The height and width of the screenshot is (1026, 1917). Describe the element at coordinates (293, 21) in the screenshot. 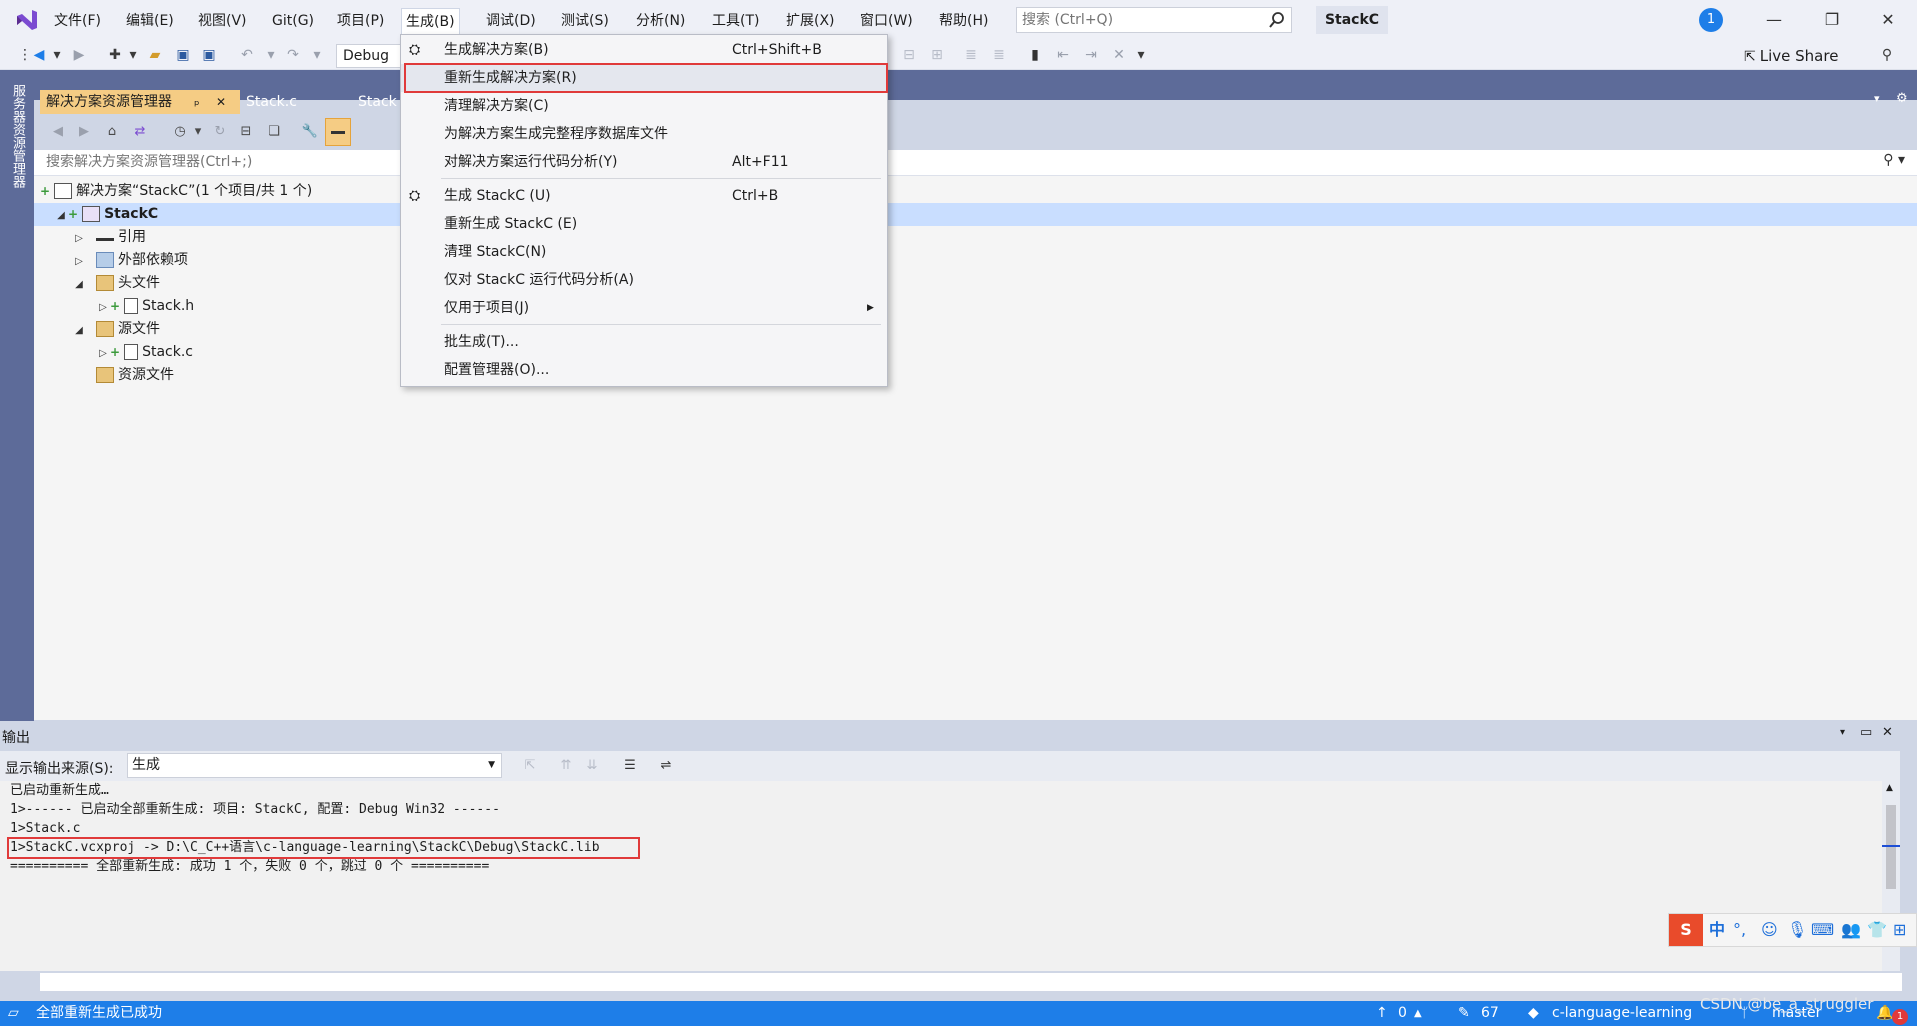

I see `menu-git: Git(G)` at that location.